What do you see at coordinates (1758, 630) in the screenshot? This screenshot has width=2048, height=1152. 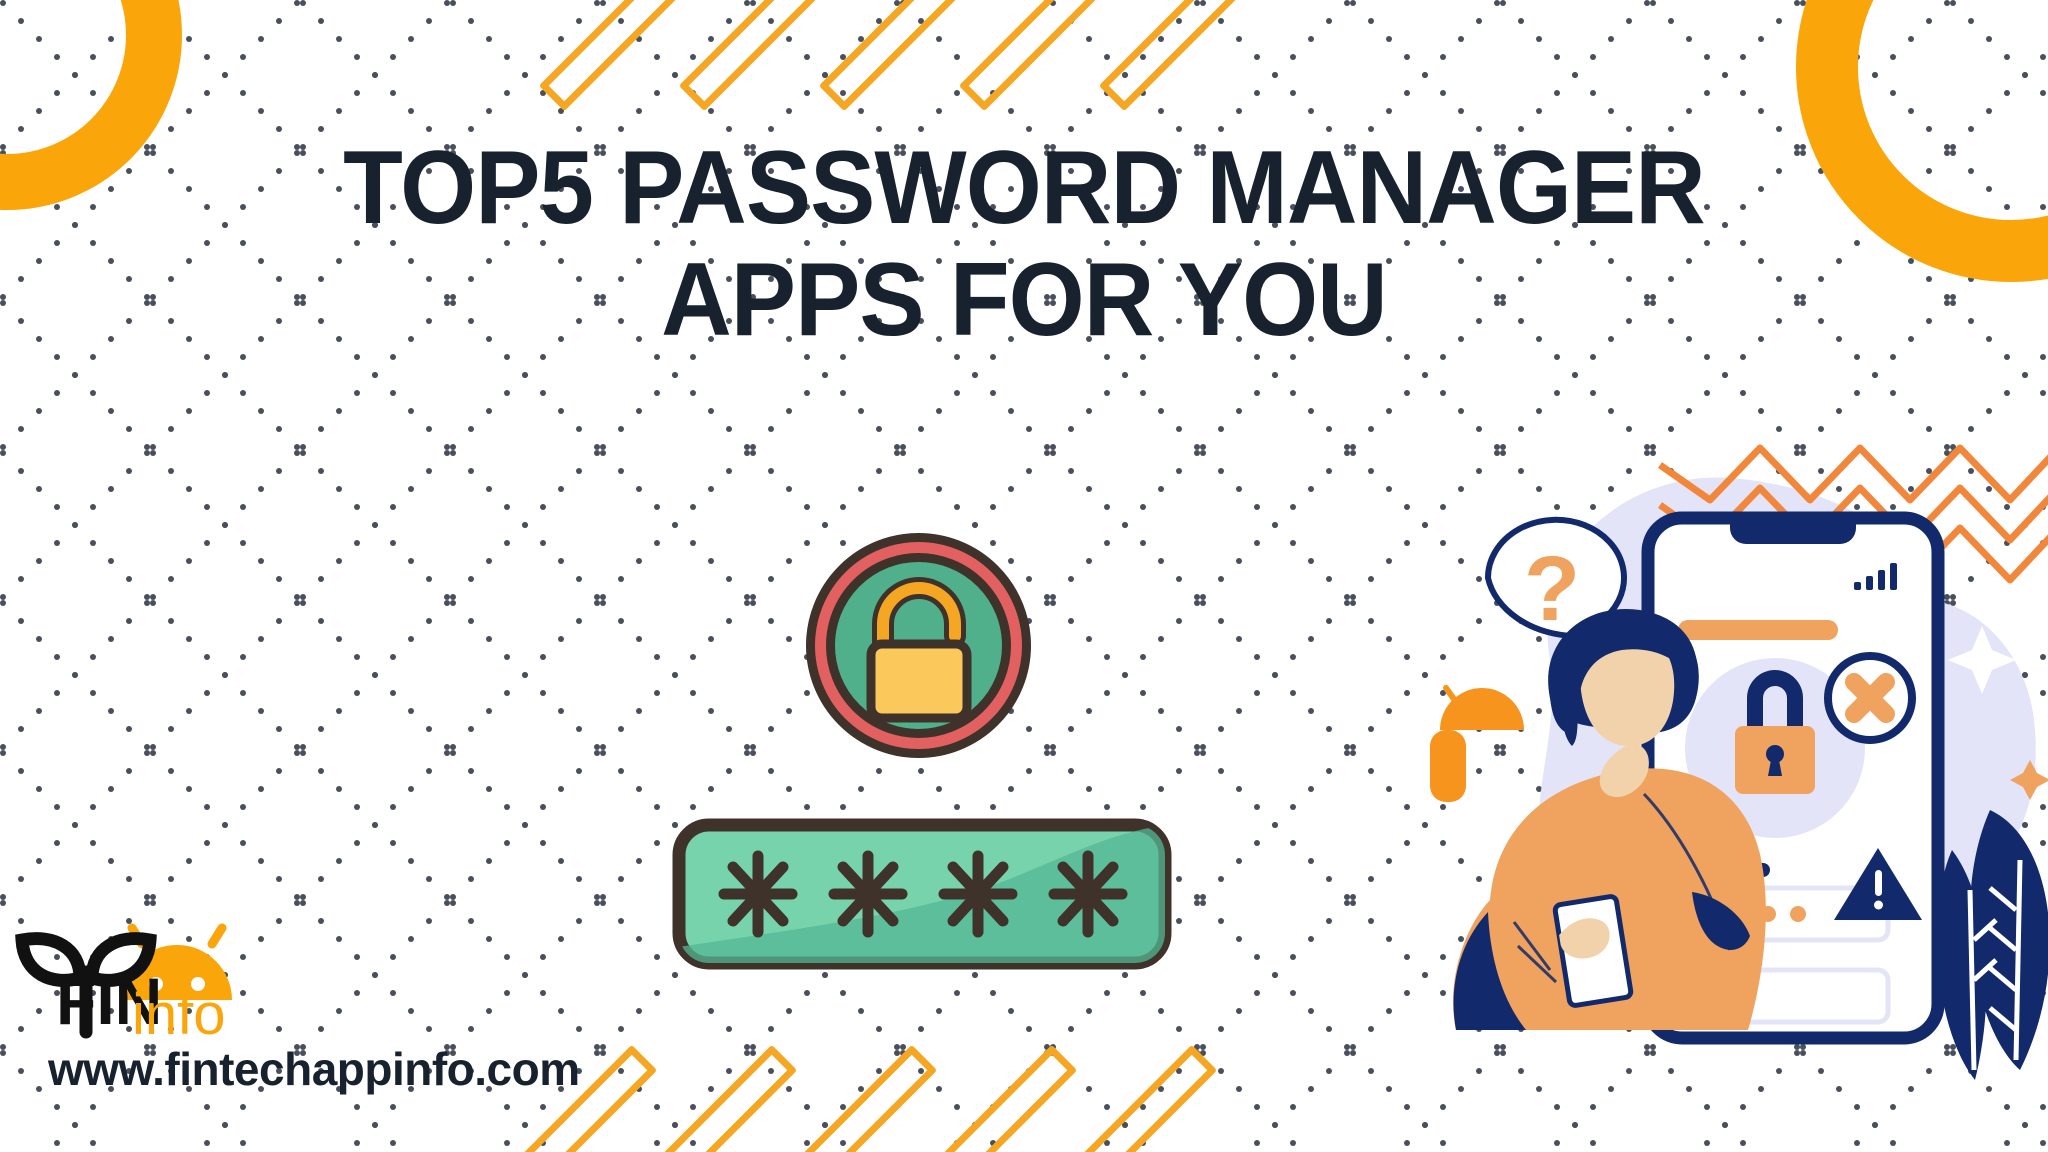 I see `phone-title-bar` at bounding box center [1758, 630].